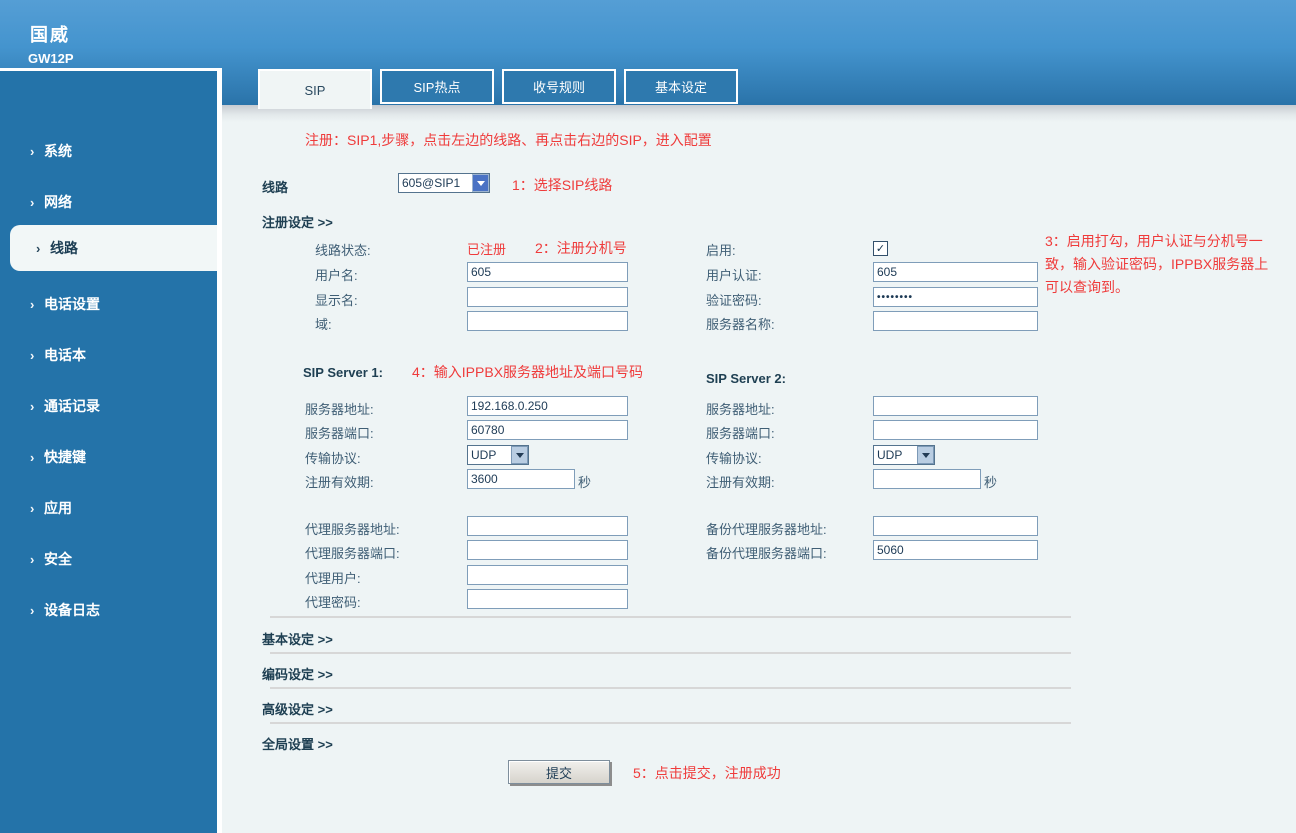 The height and width of the screenshot is (833, 1296). I want to click on server2-expire-label: 注册有效期:, so click(740, 482).